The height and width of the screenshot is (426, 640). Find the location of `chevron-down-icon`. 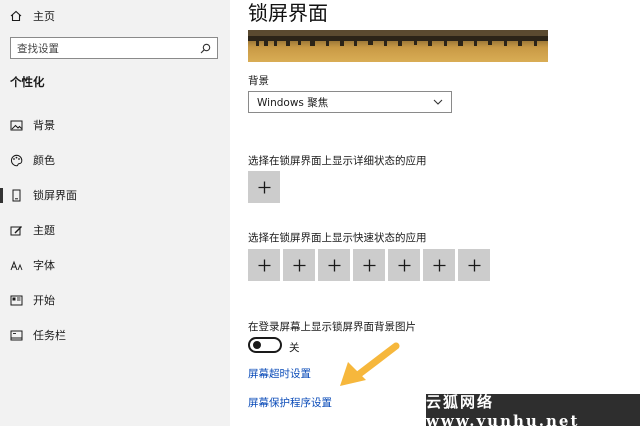

chevron-down-icon is located at coordinates (438, 102).